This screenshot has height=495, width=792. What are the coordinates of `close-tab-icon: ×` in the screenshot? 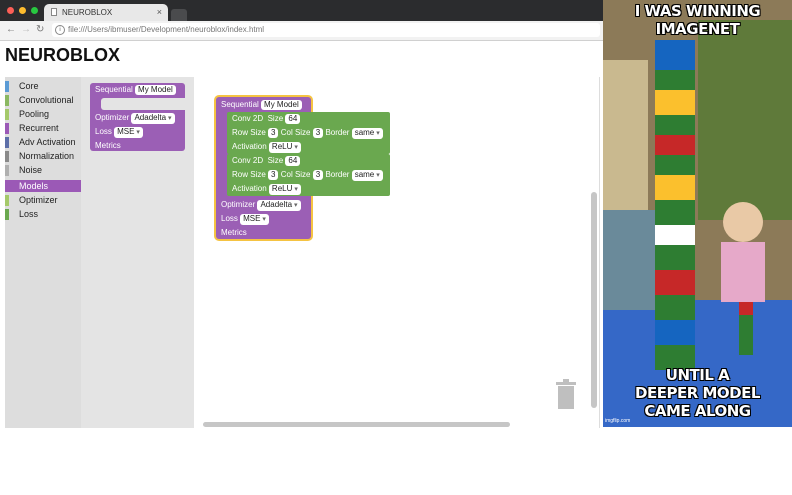 It's located at (159, 12).